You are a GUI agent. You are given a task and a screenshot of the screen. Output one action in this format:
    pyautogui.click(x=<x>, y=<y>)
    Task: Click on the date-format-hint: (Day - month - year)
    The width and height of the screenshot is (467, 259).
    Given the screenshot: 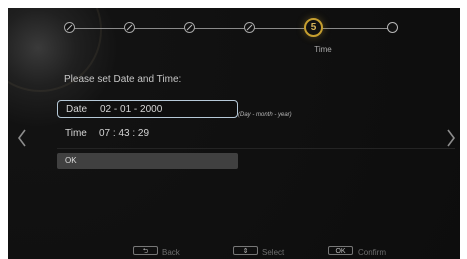 What is the action you would take?
    pyautogui.click(x=265, y=115)
    